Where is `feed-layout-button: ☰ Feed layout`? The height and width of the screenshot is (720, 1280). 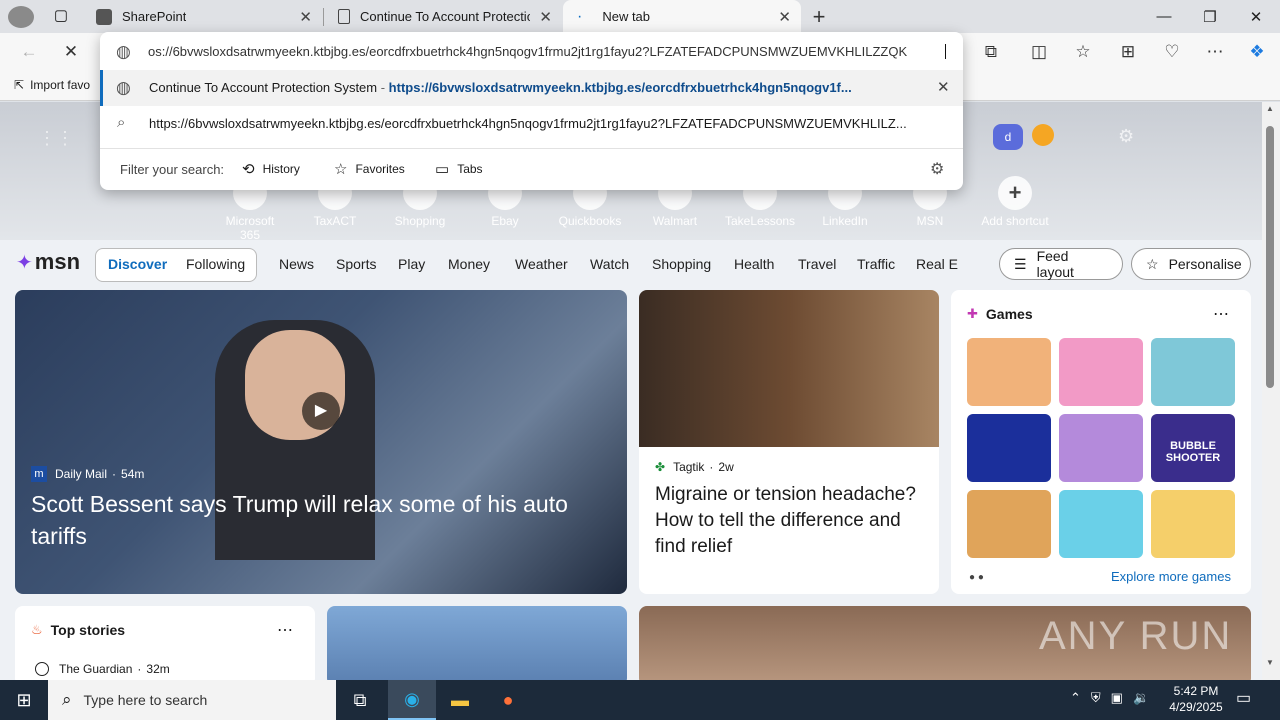 feed-layout-button: ☰ Feed layout is located at coordinates (1061, 264).